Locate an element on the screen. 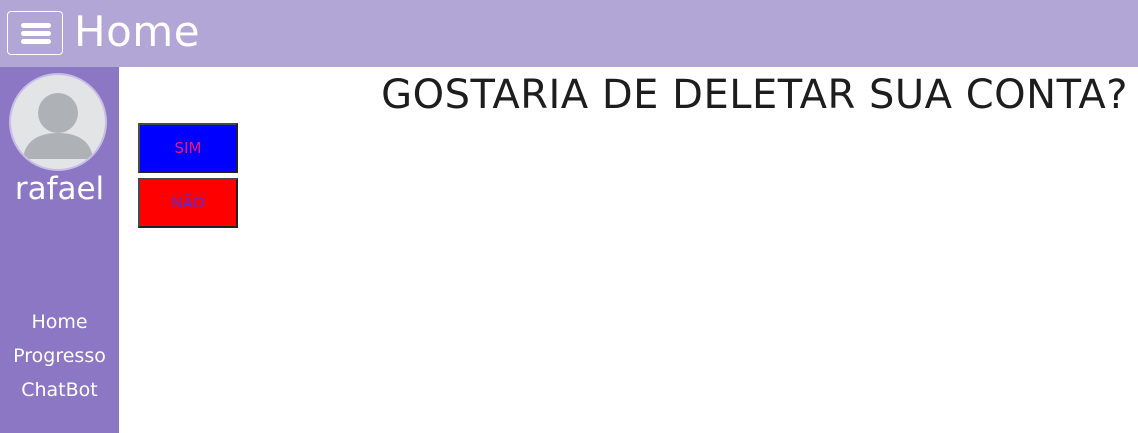 This screenshot has height=433, width=1138. sidebar: rafael Home Progresso ChatBot is located at coordinates (59, 250).